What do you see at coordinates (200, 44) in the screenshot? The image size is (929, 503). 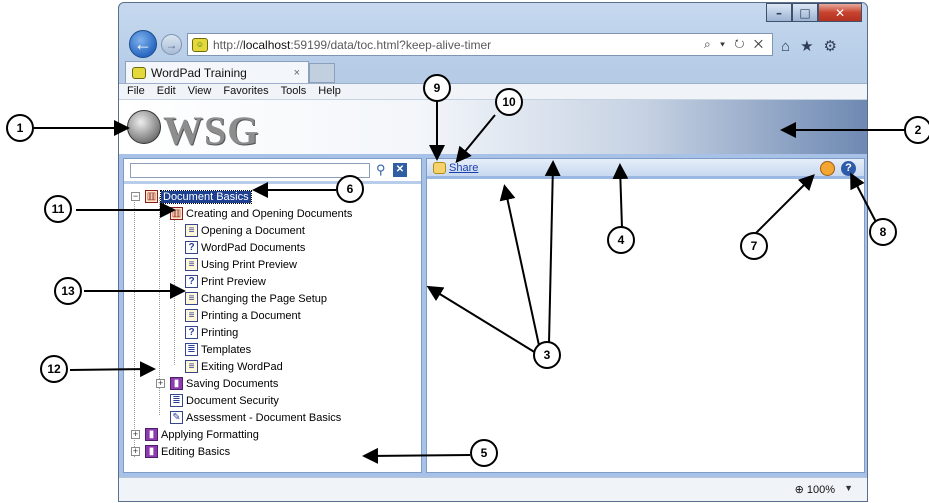 I see `site-favicon-icon: ☺` at bounding box center [200, 44].